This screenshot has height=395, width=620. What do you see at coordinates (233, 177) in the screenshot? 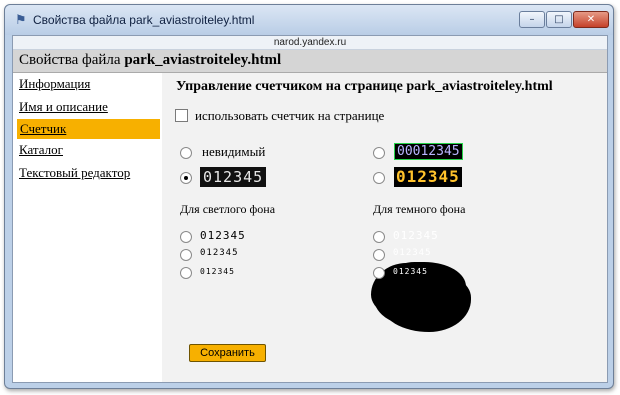
I see `counter-preview-gray: 012345` at bounding box center [233, 177].